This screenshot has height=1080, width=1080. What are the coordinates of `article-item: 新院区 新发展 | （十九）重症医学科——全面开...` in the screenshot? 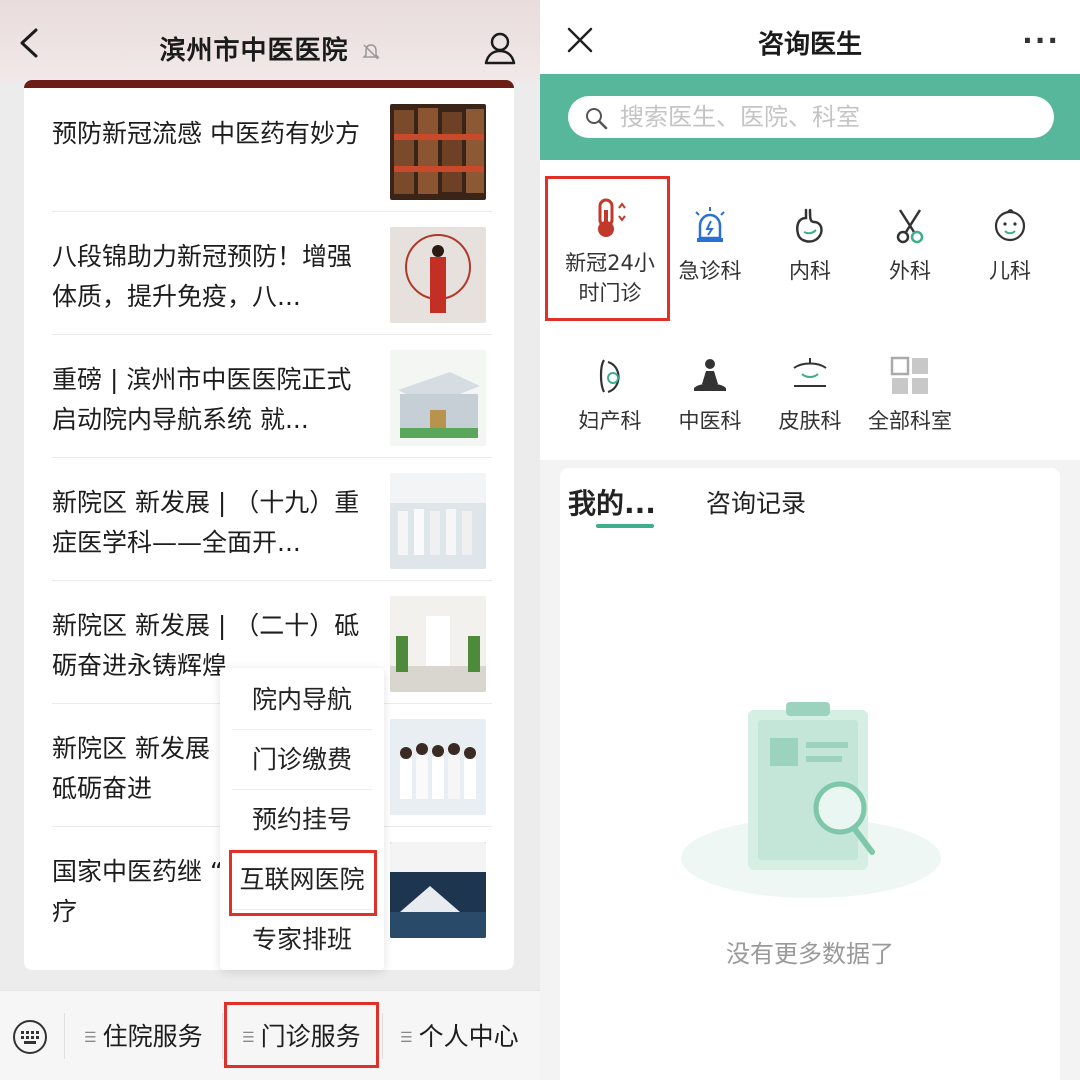 It's located at (272, 520).